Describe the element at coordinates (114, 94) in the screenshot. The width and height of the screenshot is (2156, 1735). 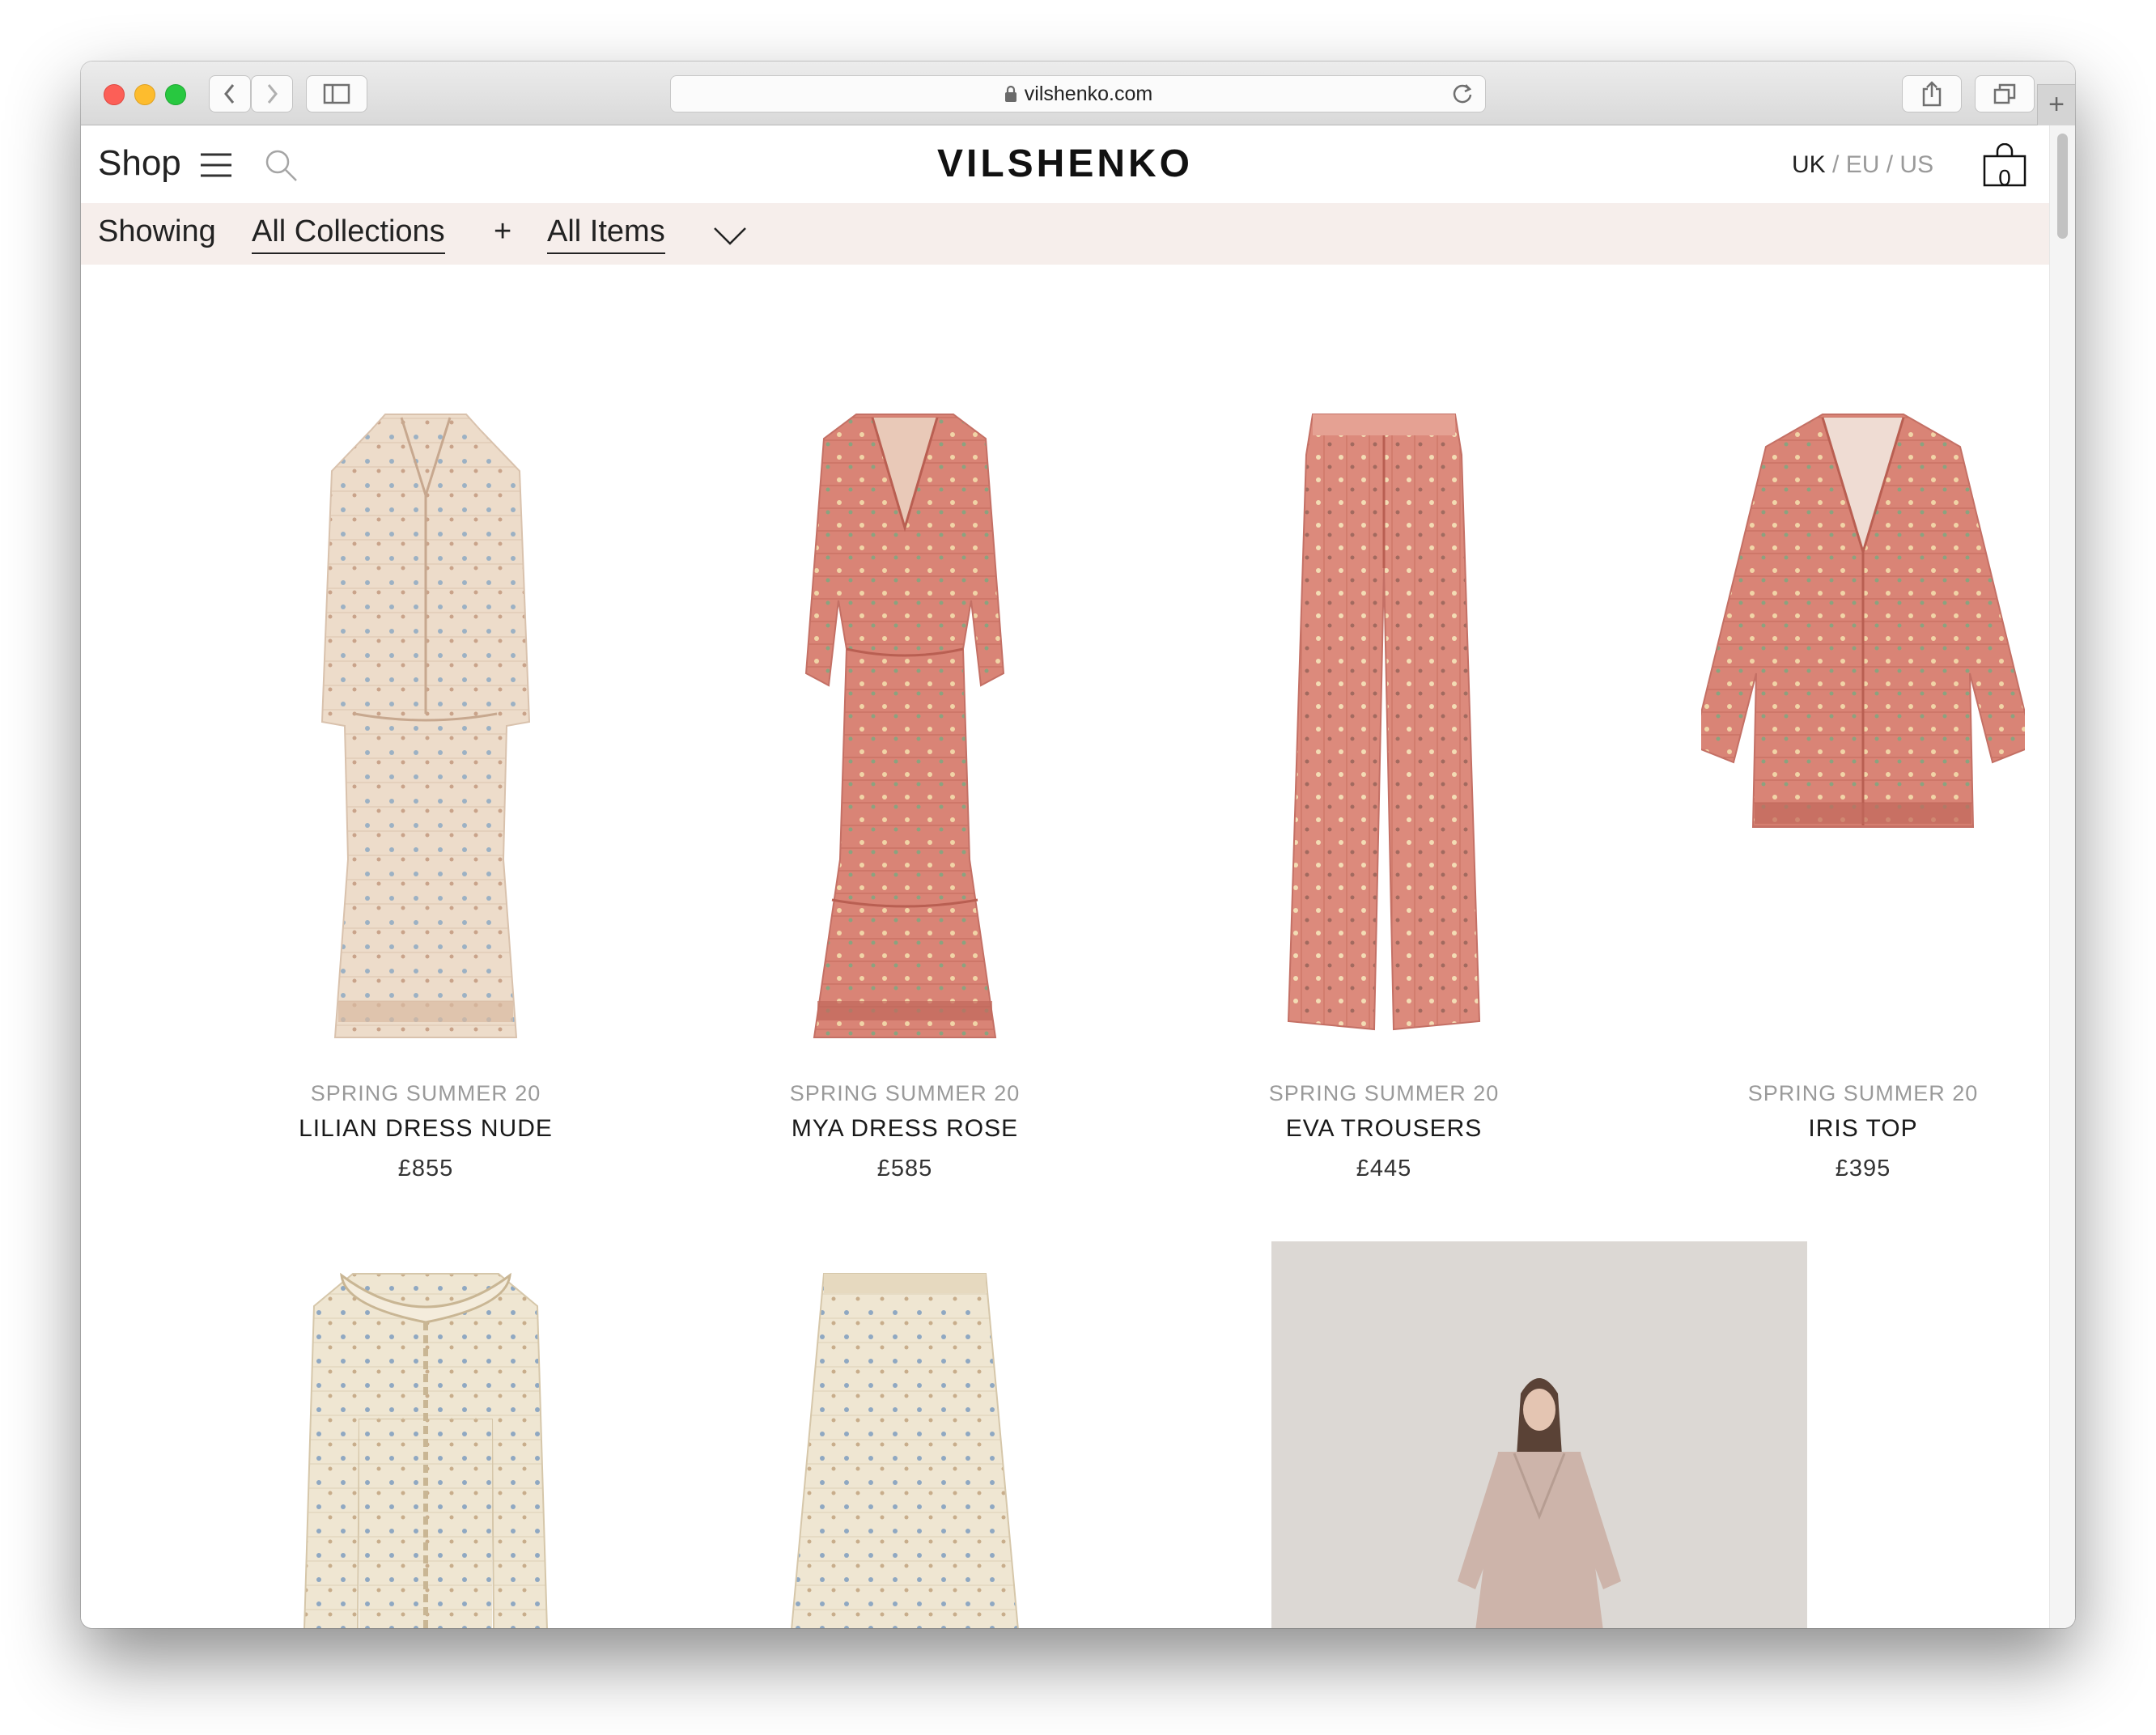
I see `close-window-button` at that location.